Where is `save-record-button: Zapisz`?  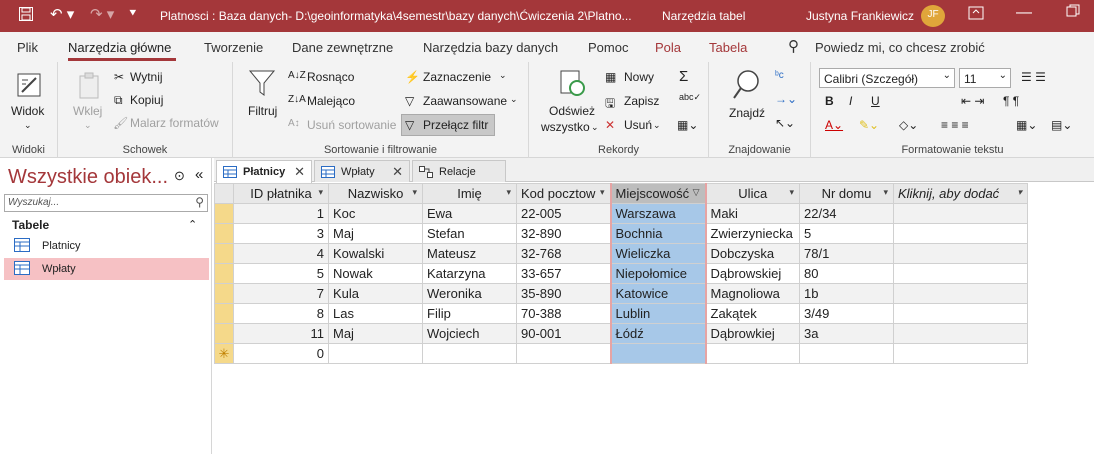 save-record-button: Zapisz is located at coordinates (641, 101).